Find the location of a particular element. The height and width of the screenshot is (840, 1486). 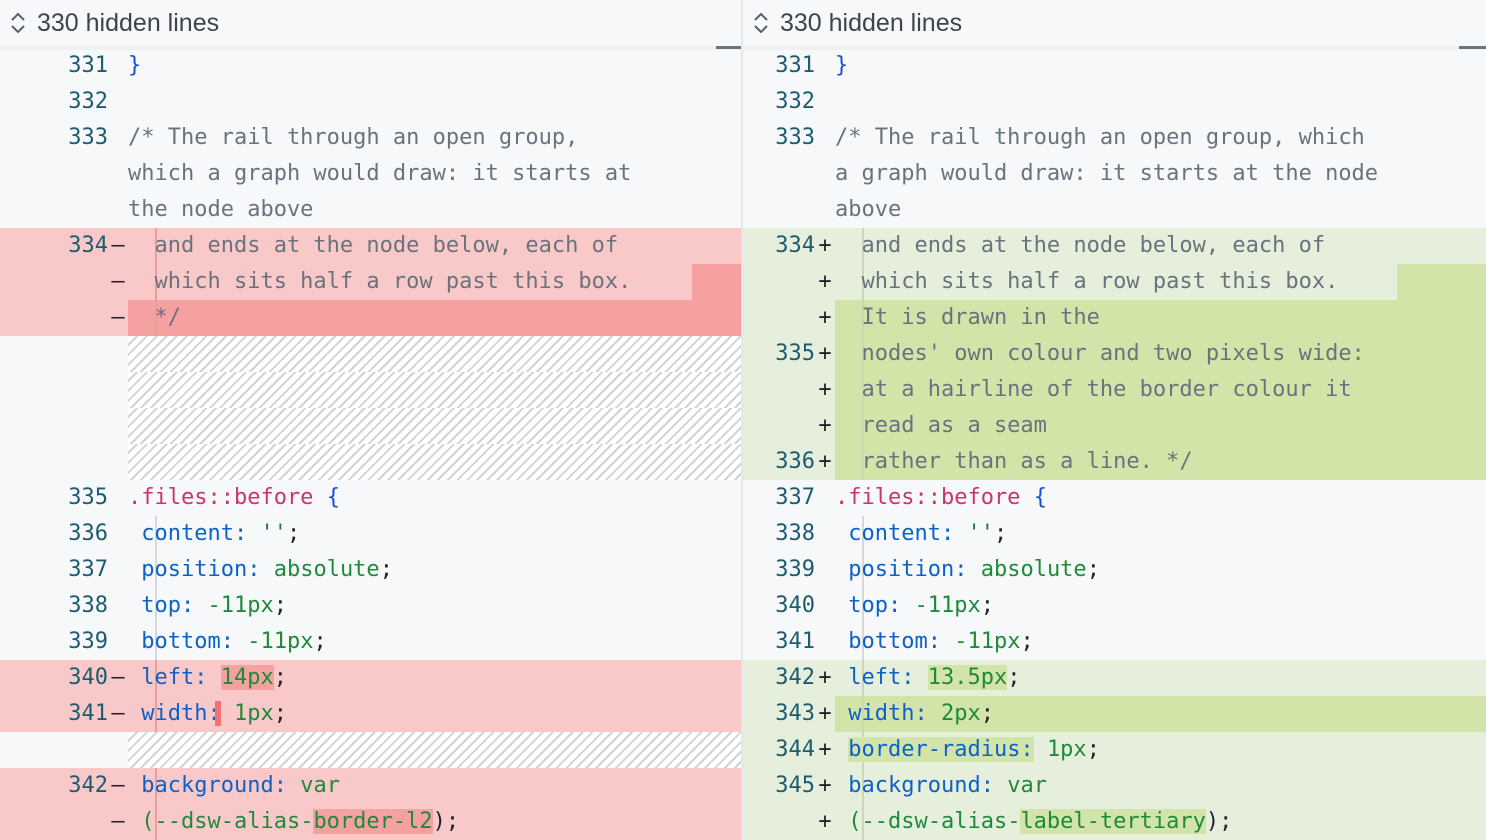

diff-context-line: above is located at coordinates (1114, 210).